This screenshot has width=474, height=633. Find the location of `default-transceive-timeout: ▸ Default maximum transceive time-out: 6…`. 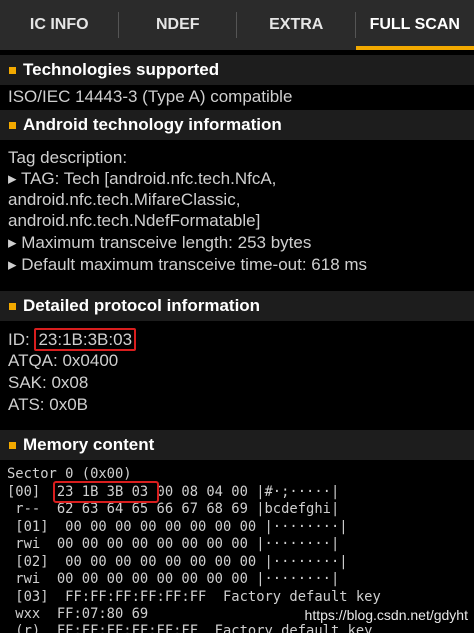

default-transceive-timeout: ▸ Default maximum transceive time-out: 6… is located at coordinates (188, 264).